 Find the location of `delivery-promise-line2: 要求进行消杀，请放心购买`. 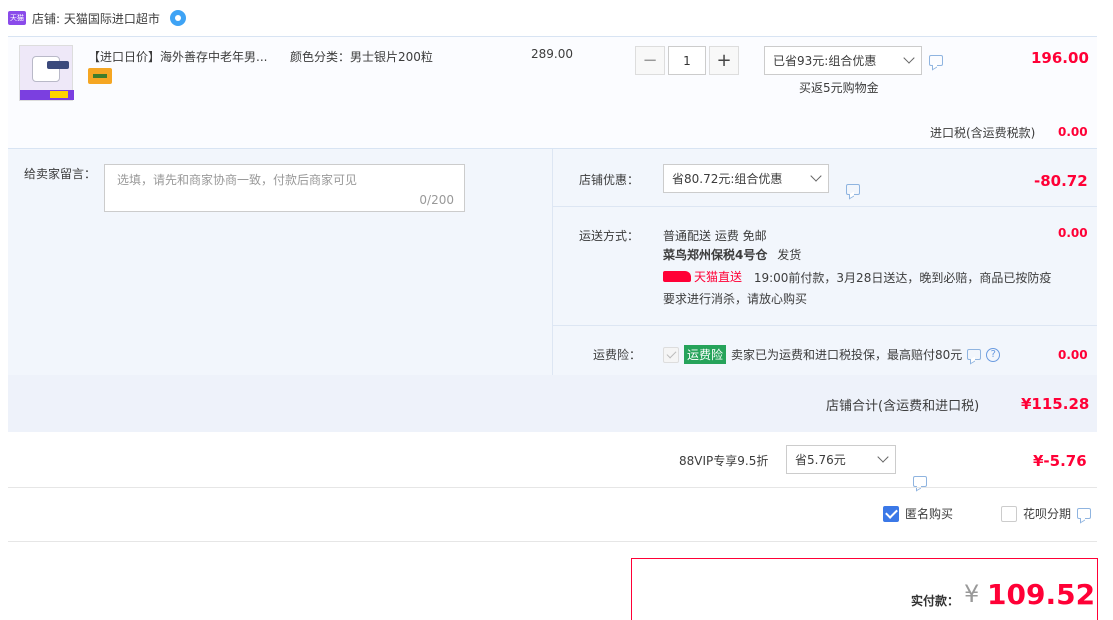

delivery-promise-line2: 要求进行消杀，请放心购买 is located at coordinates (735, 299).